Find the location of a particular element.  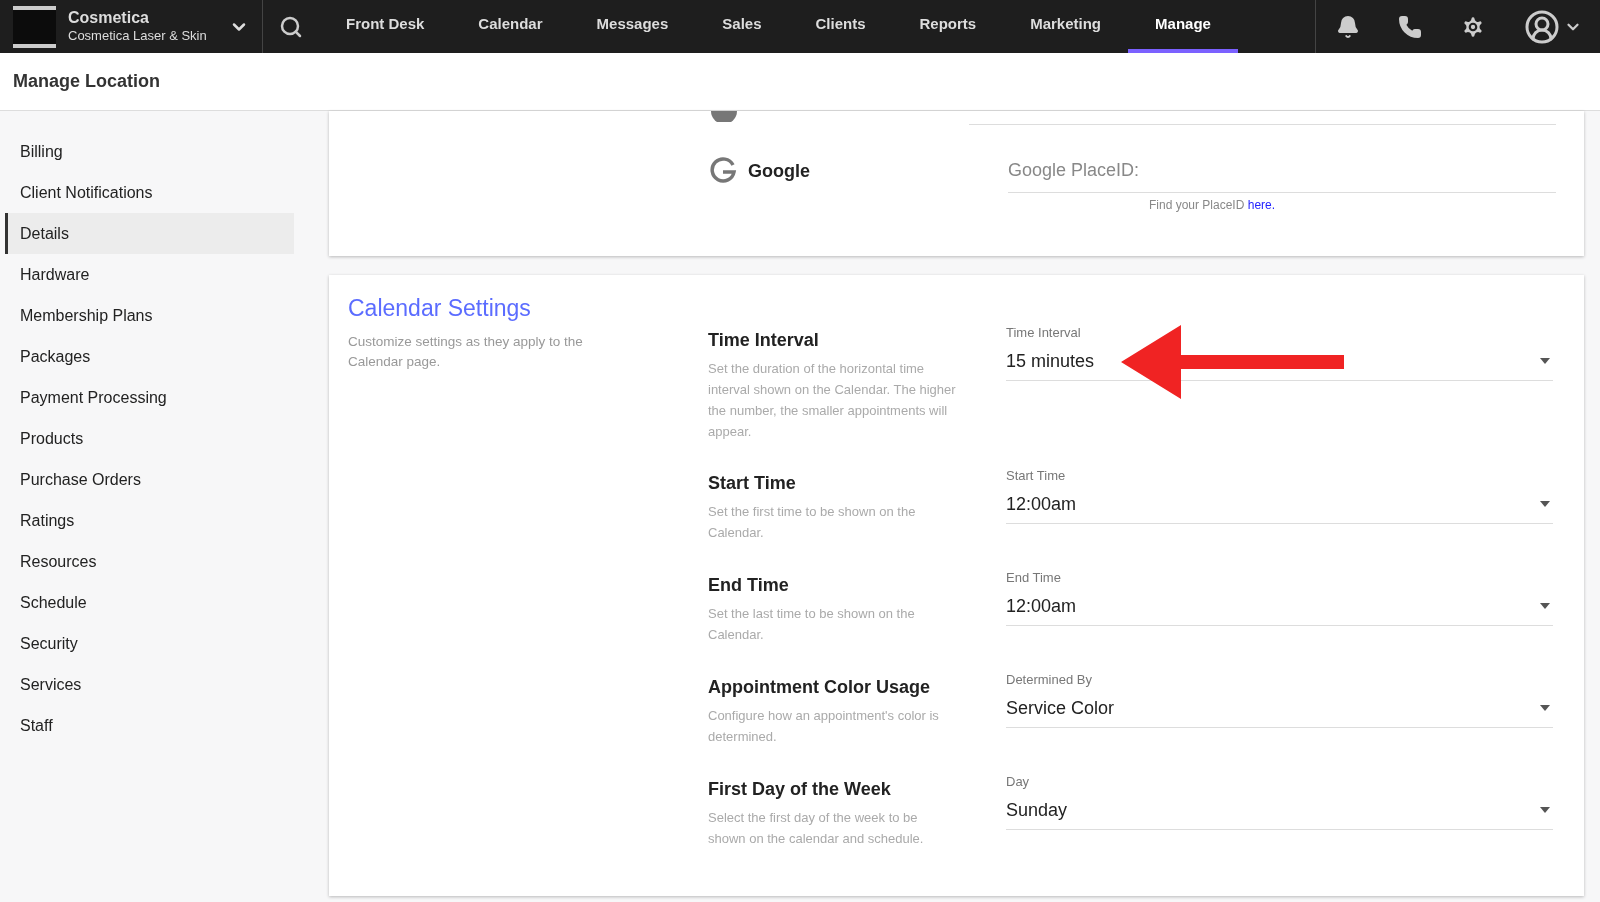

setting-title: Time Interval is located at coordinates (764, 340).